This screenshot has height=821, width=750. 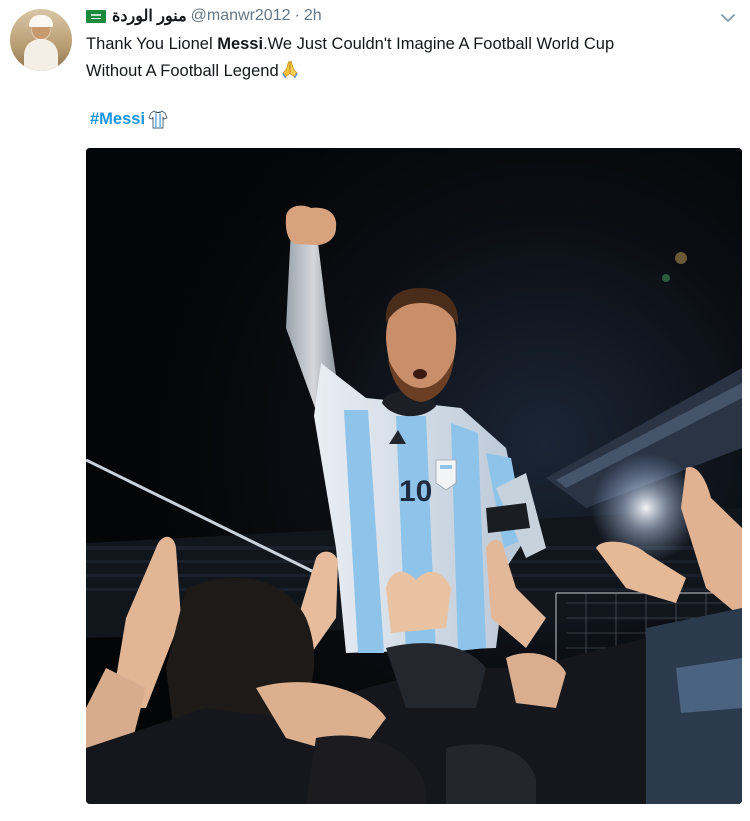 I want to click on user-avatar, so click(x=41, y=40).